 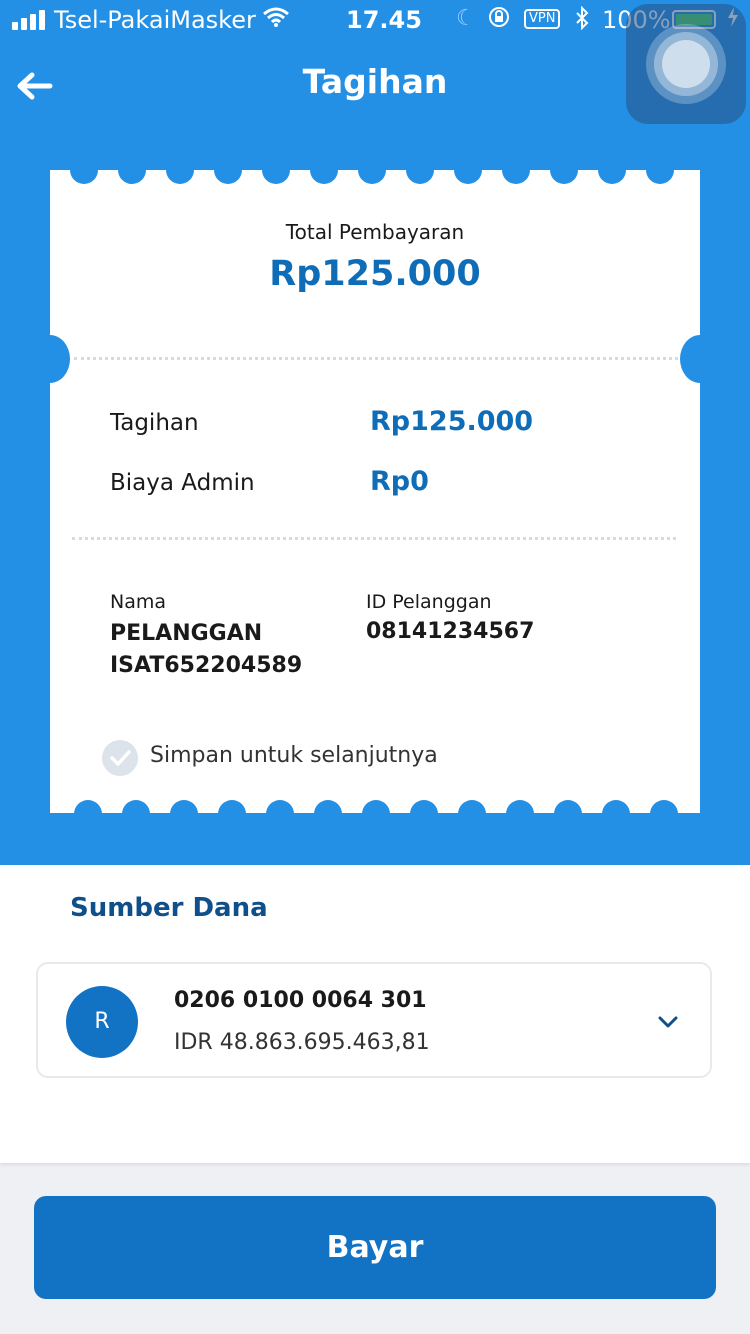 What do you see at coordinates (375, 1247) in the screenshot?
I see `pay-button: Bayar` at bounding box center [375, 1247].